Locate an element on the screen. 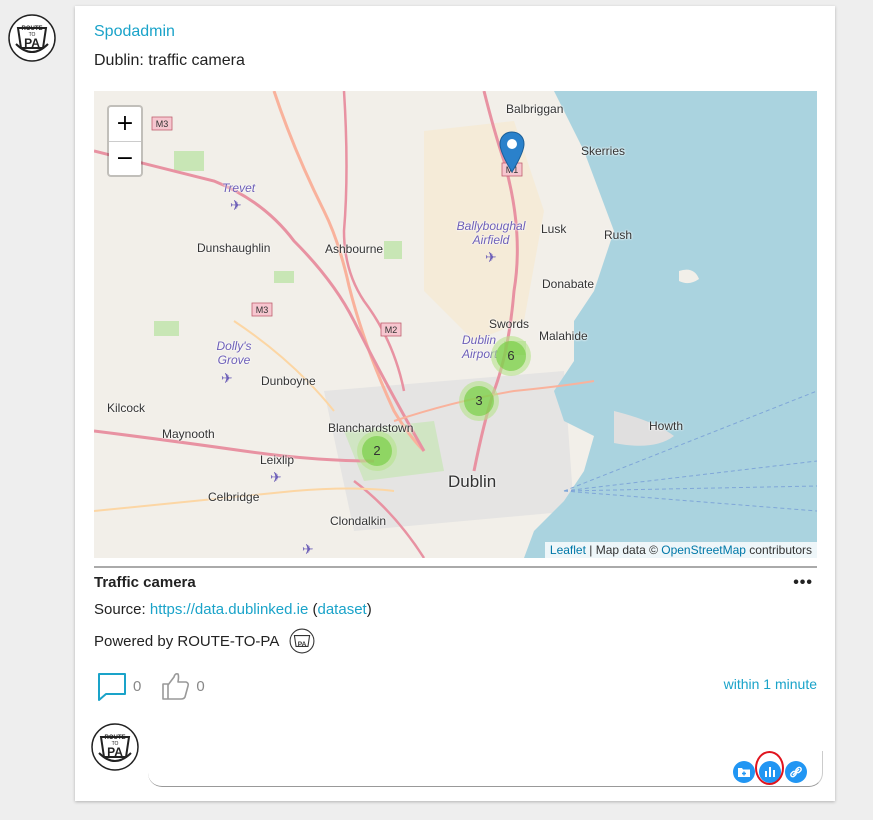  map-place-label: Celbridge is located at coordinates (234, 497).